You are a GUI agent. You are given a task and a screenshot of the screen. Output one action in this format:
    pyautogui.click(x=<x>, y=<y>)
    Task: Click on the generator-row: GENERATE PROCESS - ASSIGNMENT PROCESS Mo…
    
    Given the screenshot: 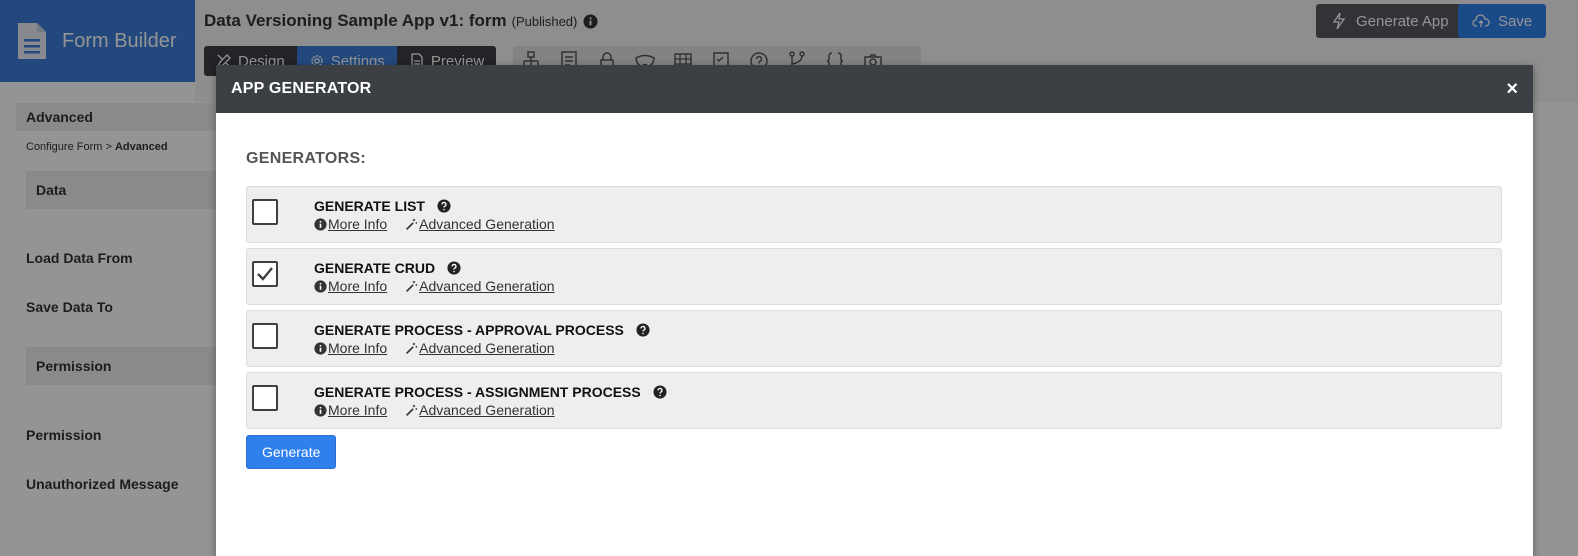 What is the action you would take?
    pyautogui.click(x=874, y=400)
    